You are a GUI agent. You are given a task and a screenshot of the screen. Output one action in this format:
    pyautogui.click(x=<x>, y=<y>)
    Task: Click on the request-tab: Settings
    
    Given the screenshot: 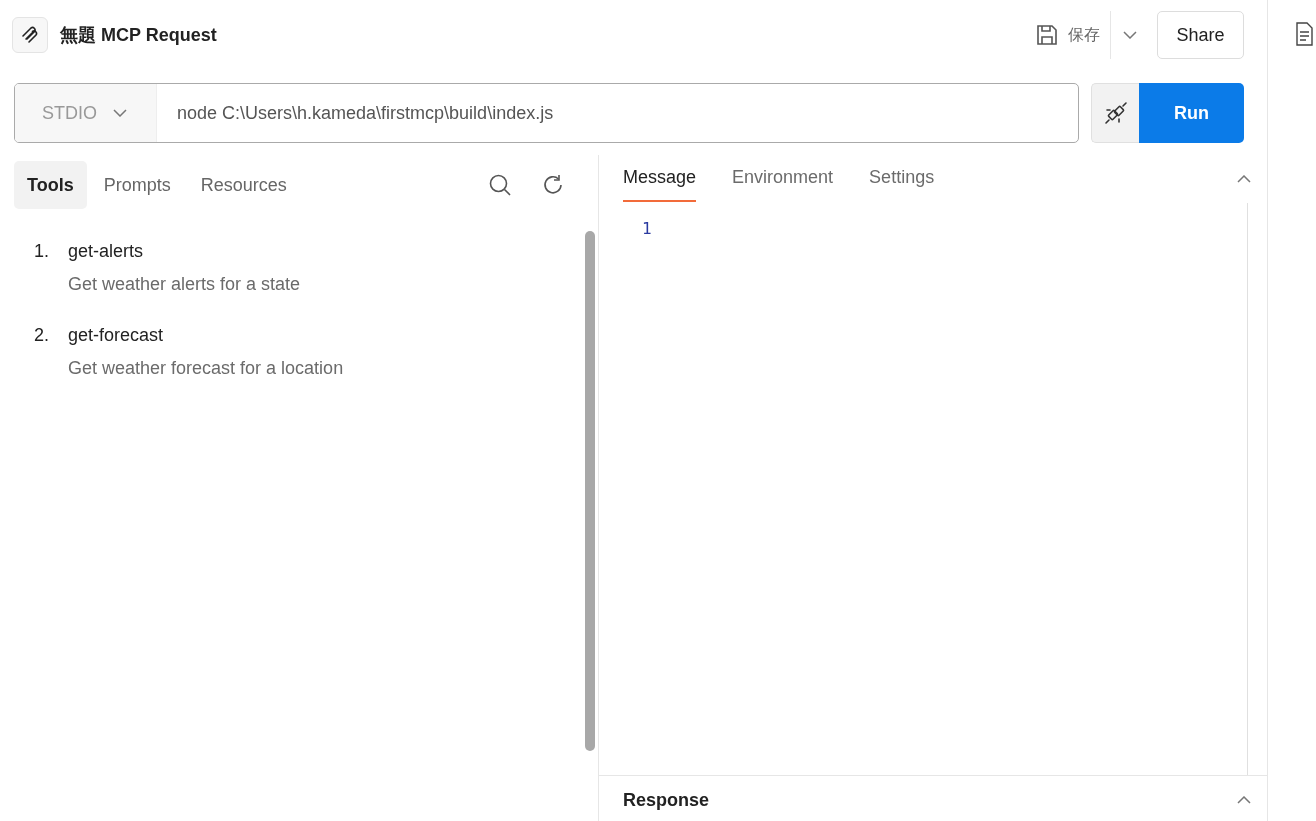 What is the action you would take?
    pyautogui.click(x=902, y=179)
    